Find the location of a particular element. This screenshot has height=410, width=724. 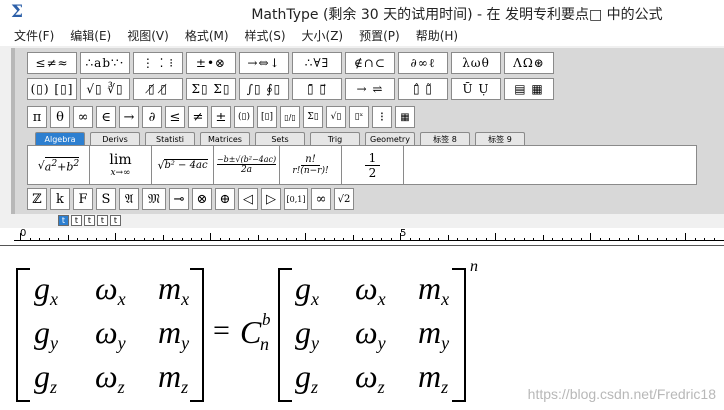

not-equal-symbol-button: ≠ is located at coordinates (198, 117).